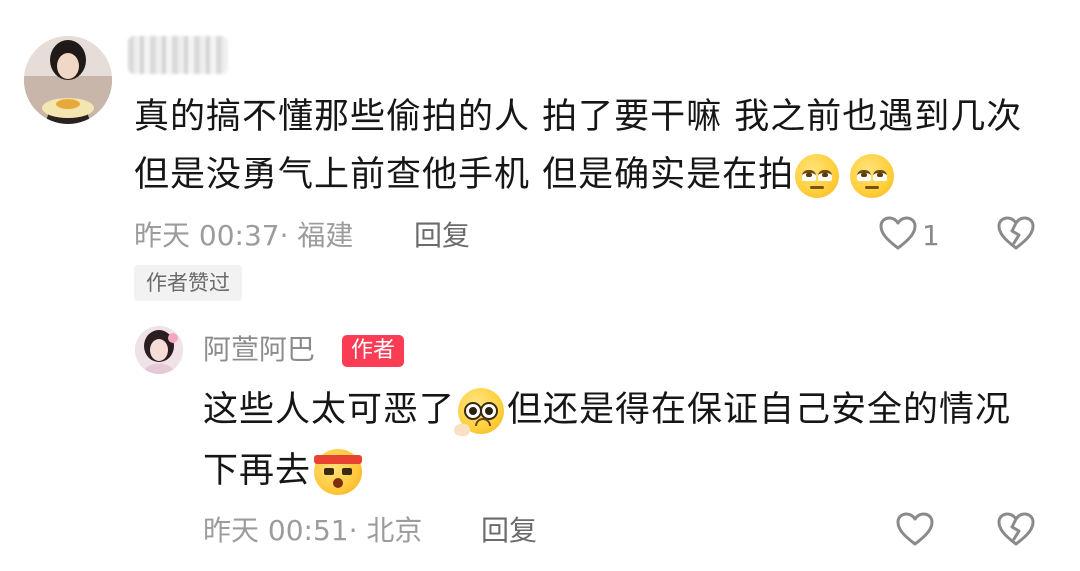 Image resolution: width=1080 pixels, height=571 pixels. Describe the element at coordinates (178, 55) in the screenshot. I see `commenter-username-blurred` at that location.